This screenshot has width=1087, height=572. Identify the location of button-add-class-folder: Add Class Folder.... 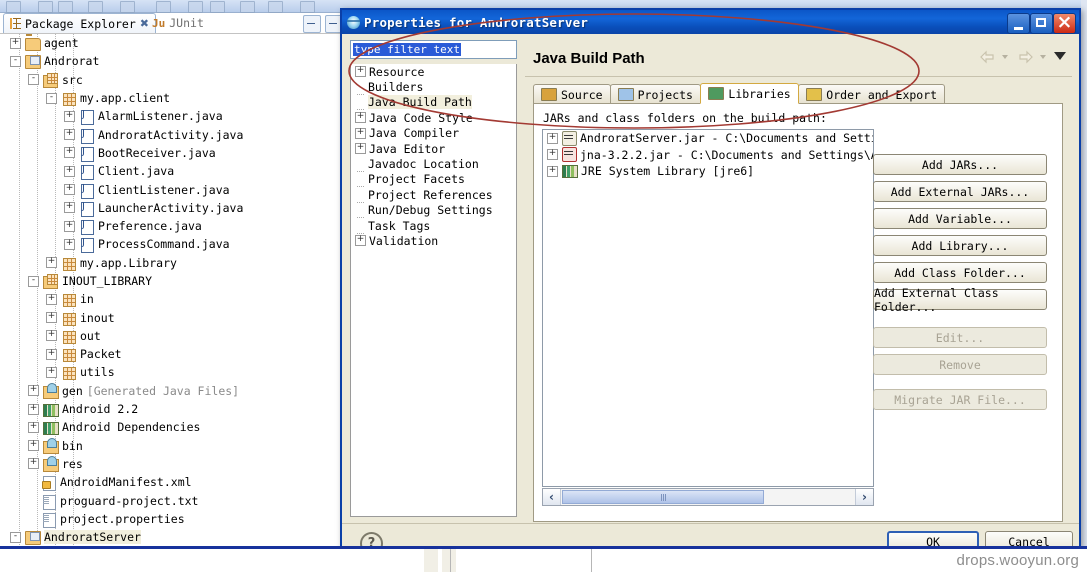
(960, 272).